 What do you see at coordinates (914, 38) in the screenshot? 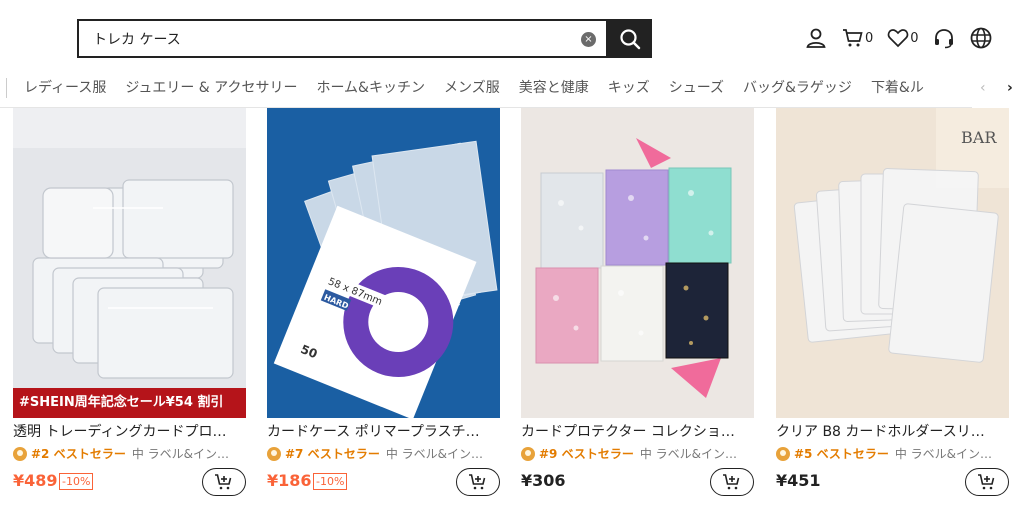
I see `wishlist-count: 0` at bounding box center [914, 38].